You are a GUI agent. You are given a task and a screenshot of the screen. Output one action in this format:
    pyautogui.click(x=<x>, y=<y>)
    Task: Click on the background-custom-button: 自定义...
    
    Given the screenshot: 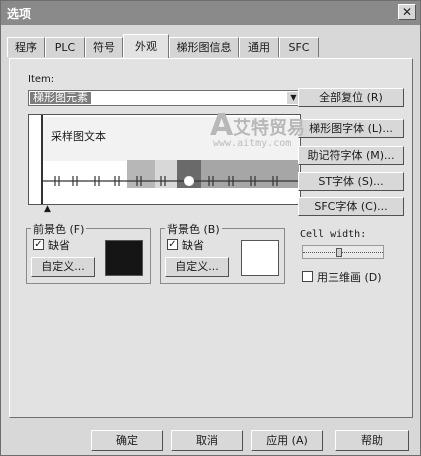 What is the action you would take?
    pyautogui.click(x=197, y=267)
    